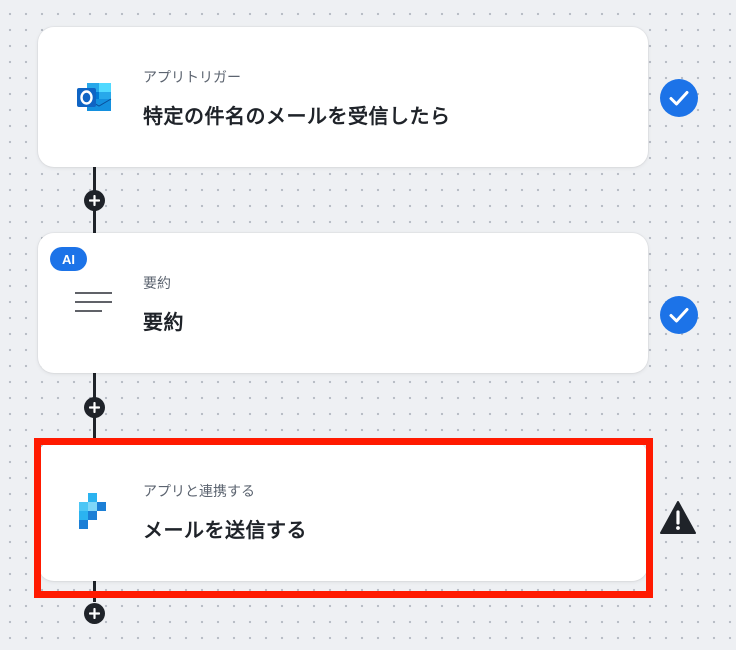 This screenshot has height=650, width=736. Describe the element at coordinates (68, 259) in the screenshot. I see `ai-badge: AI` at that location.